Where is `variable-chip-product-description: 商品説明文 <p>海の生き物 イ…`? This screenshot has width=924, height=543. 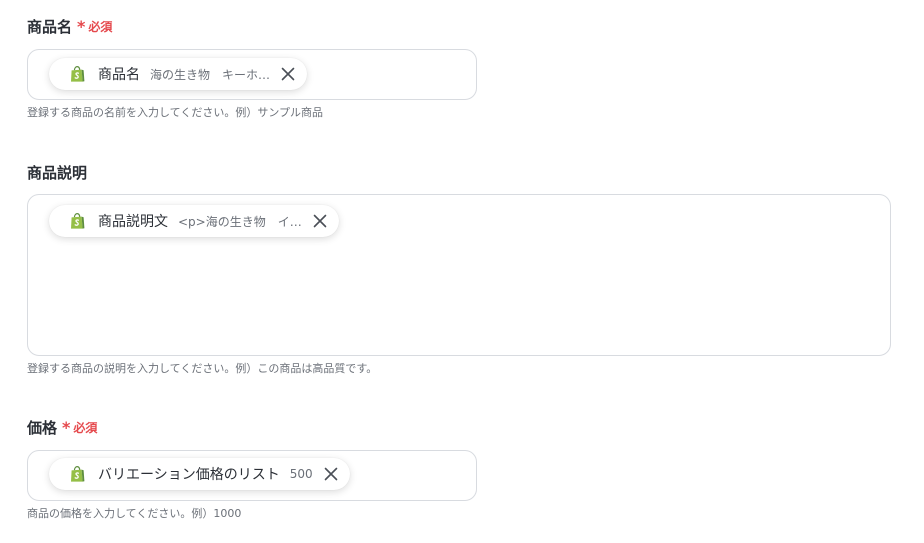
variable-chip-product-description: 商品説明文 <p>海の生き物 イ… is located at coordinates (194, 221).